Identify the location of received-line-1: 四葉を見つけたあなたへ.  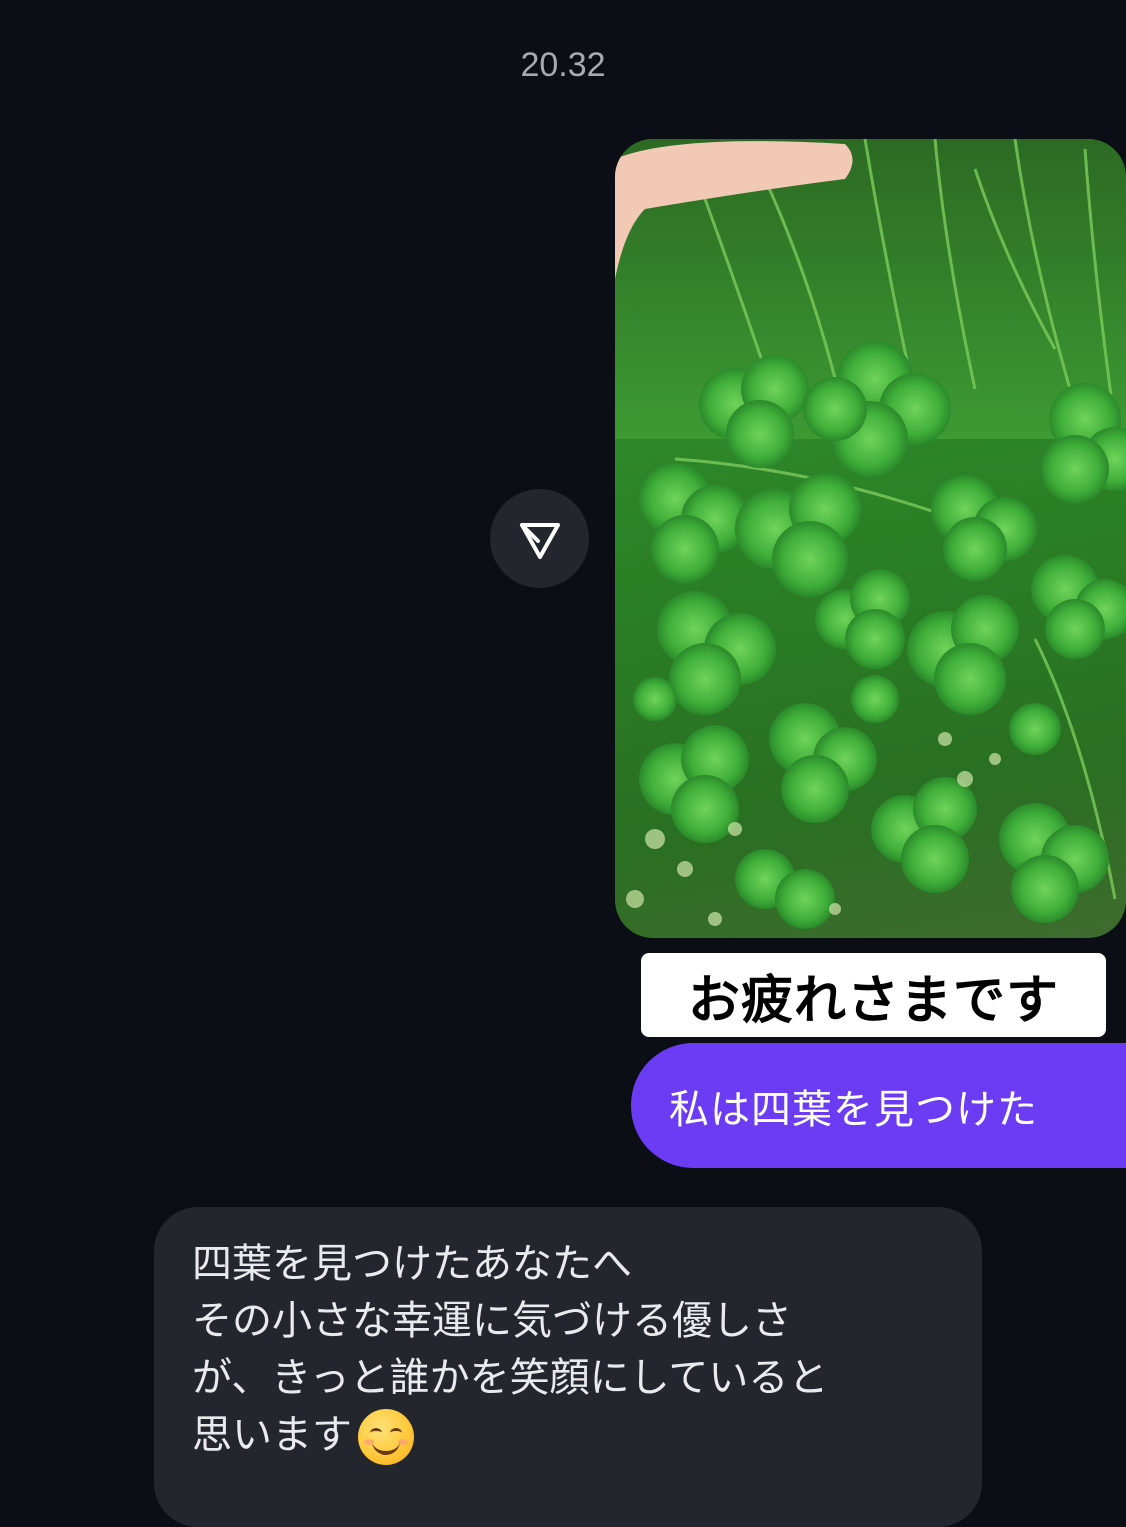
(412, 1264).